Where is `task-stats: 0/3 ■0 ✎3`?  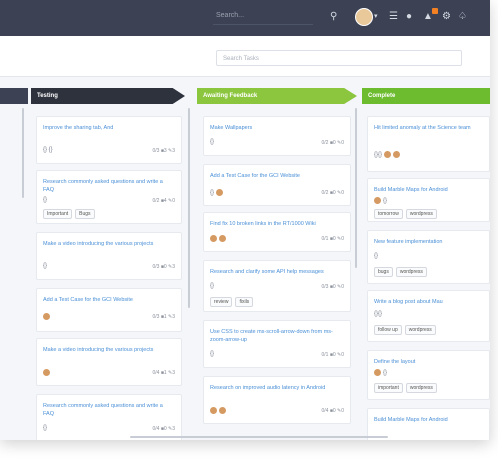 task-stats: 0/3 ■0 ✎3 is located at coordinates (164, 267).